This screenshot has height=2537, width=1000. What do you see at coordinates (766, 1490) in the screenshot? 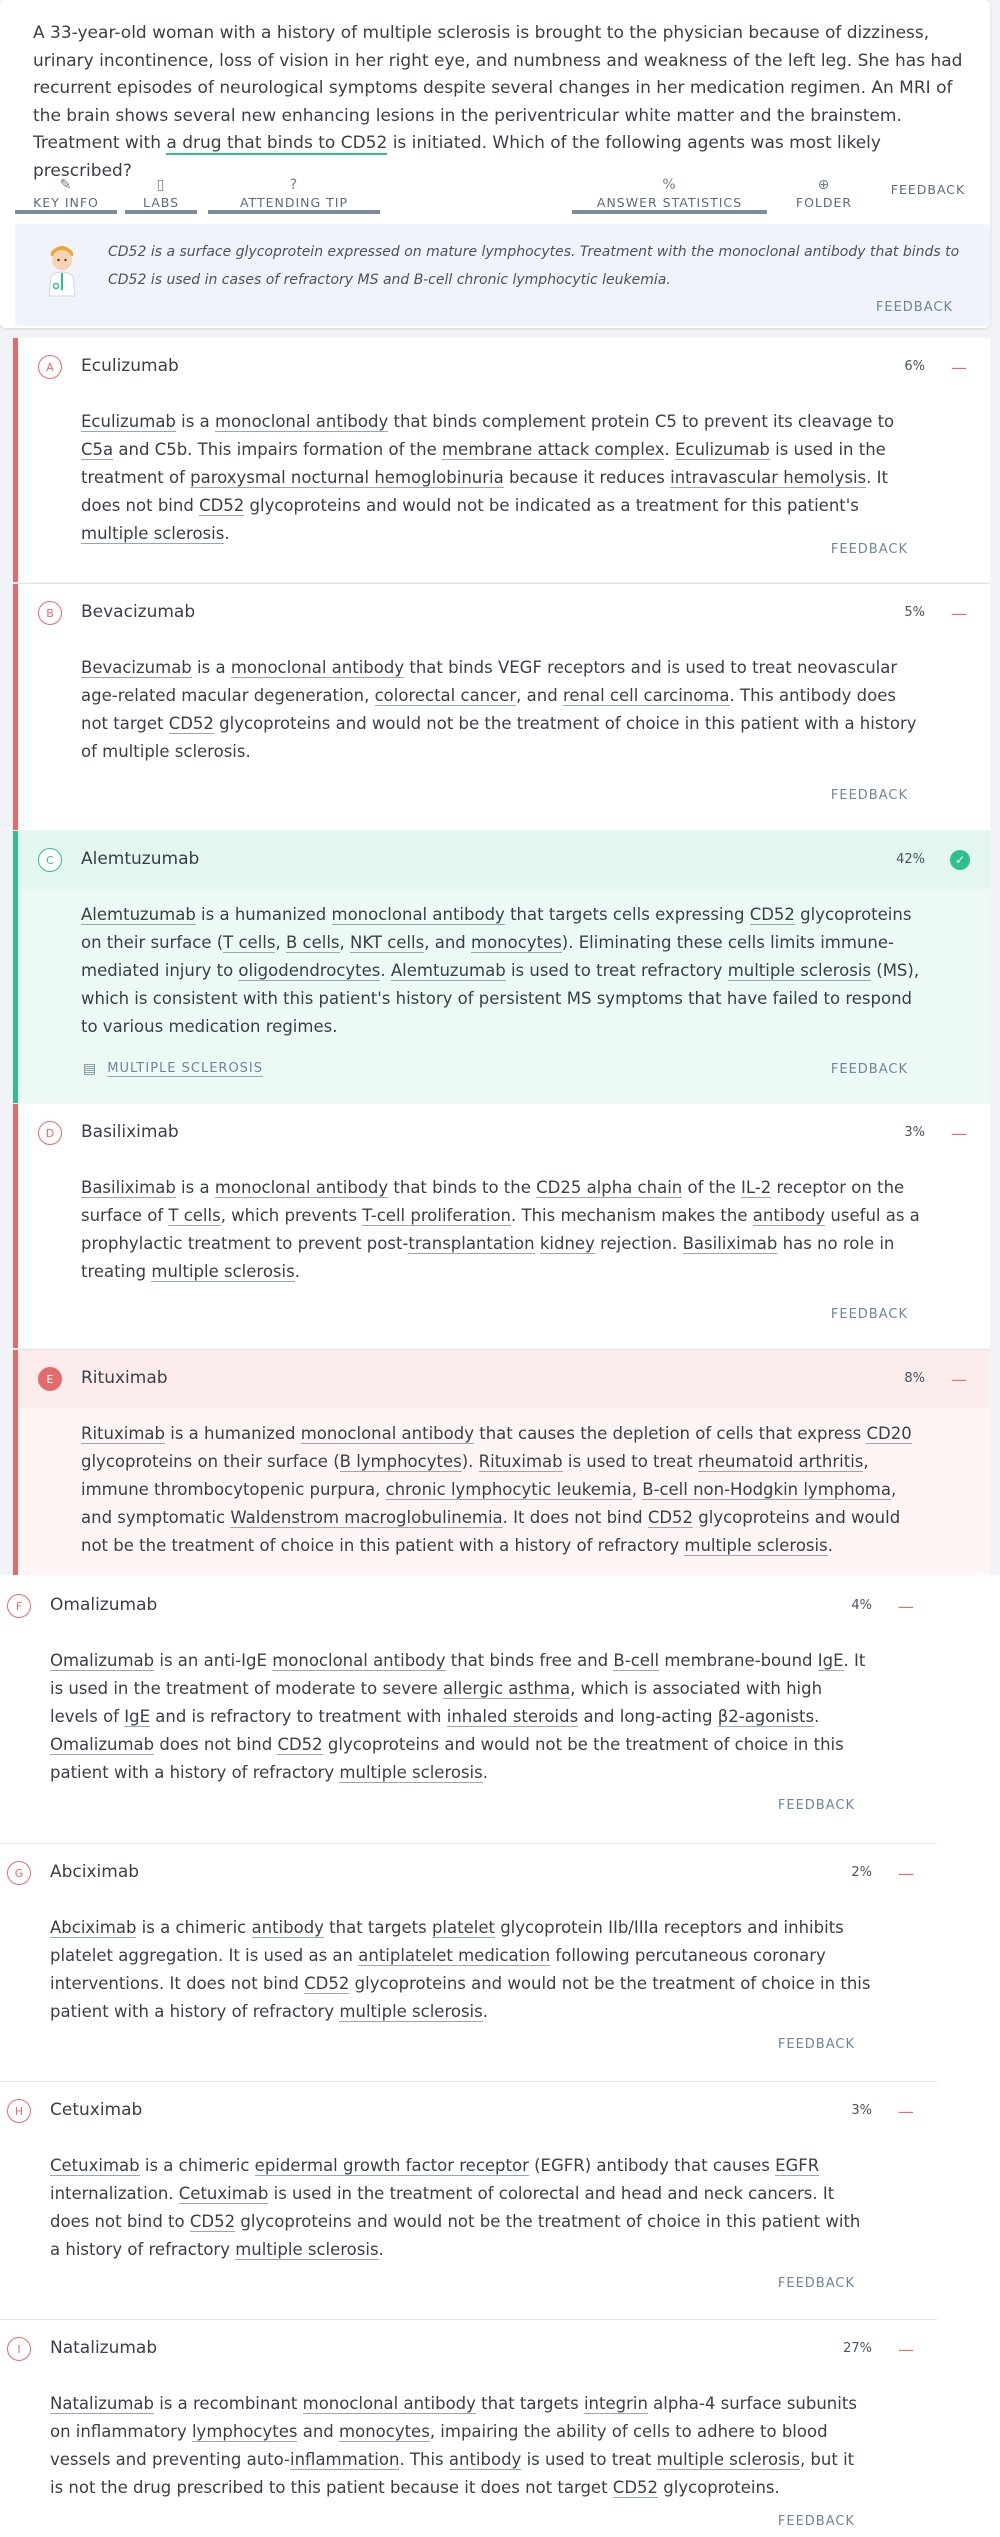
I see `term-link: B-cell non-Hodgkin lymphoma` at bounding box center [766, 1490].